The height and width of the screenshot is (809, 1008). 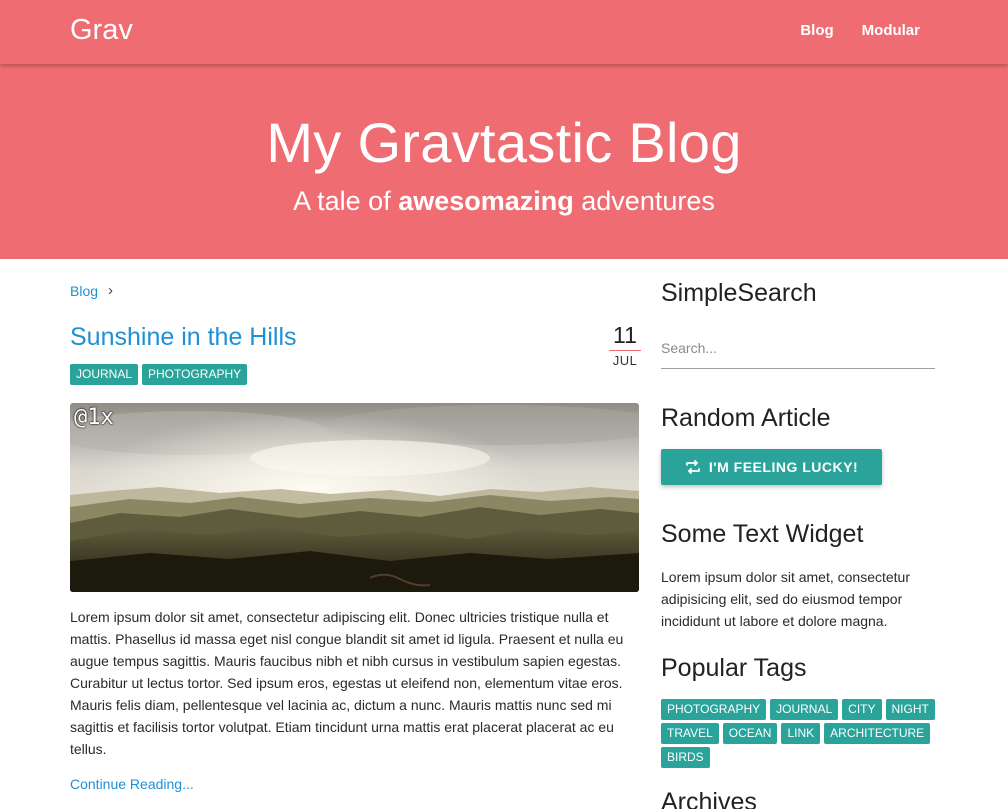 What do you see at coordinates (195, 374) in the screenshot?
I see `tag-photography: PHOTOGRAPHY` at bounding box center [195, 374].